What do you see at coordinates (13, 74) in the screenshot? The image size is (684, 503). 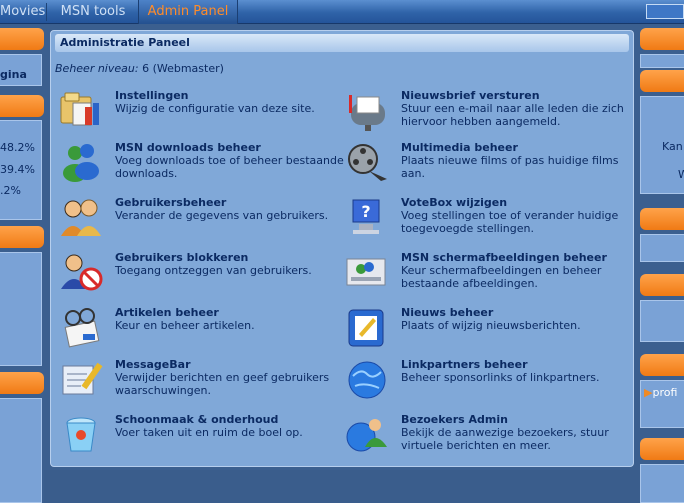 I see `left-sidebar-link: gina` at bounding box center [13, 74].